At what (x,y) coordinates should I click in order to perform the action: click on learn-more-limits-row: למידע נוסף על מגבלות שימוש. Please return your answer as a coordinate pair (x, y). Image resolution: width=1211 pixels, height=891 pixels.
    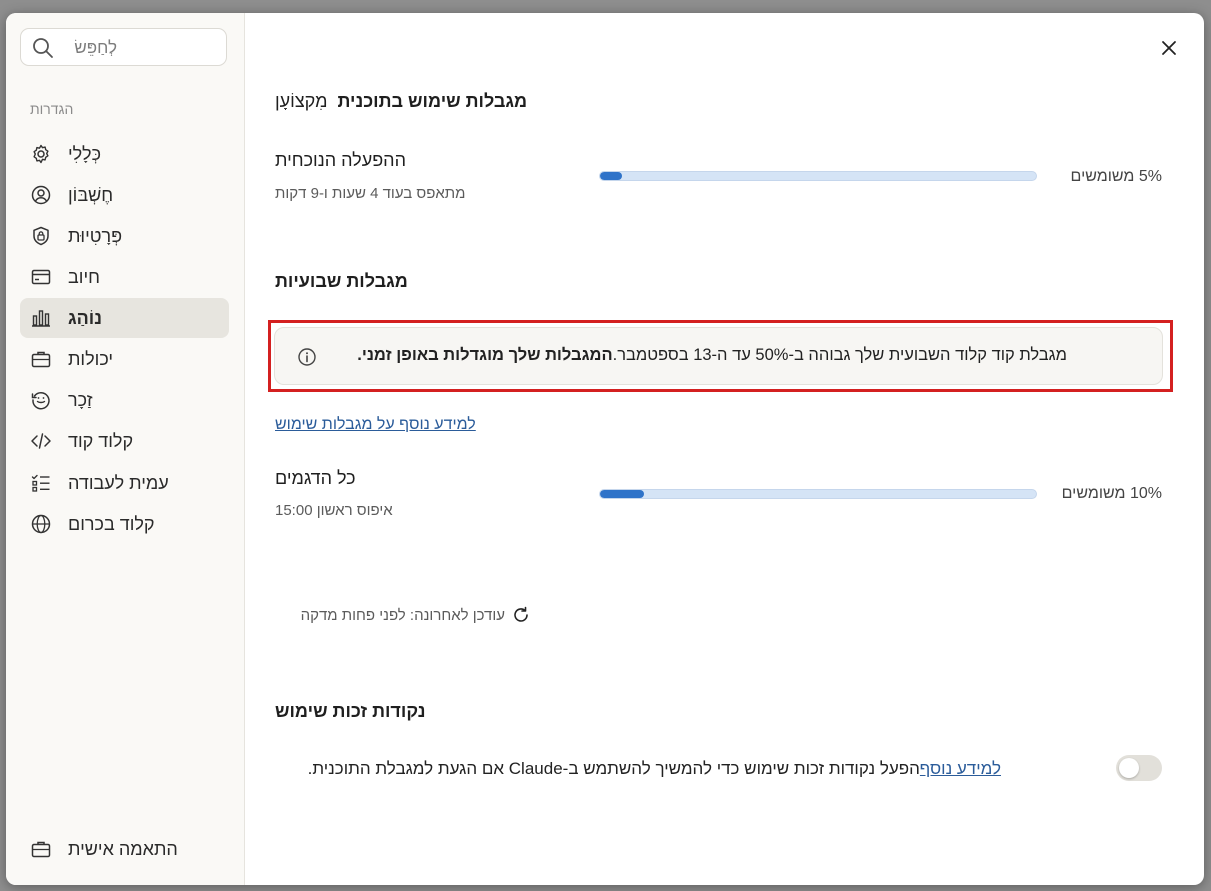
    Looking at the image, I should click on (375, 425).